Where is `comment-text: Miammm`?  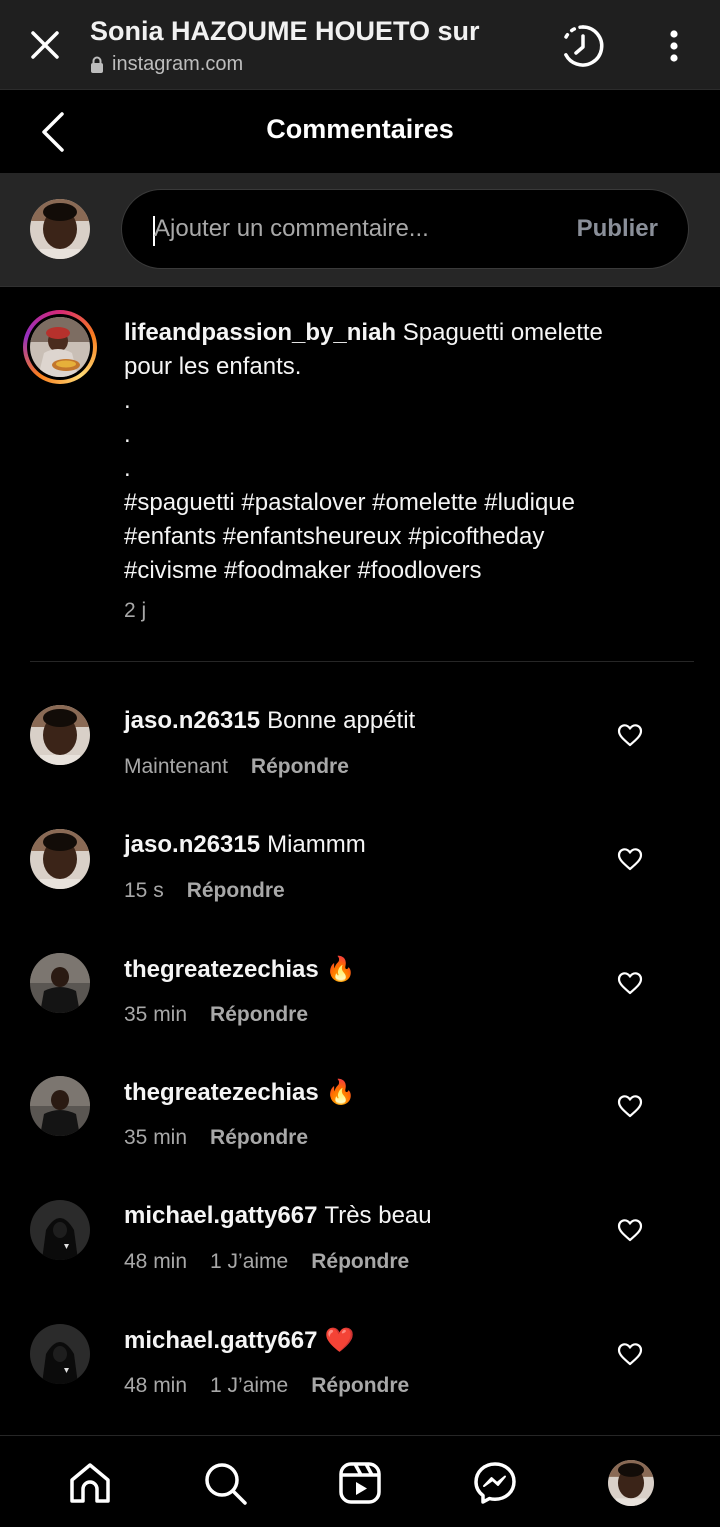
comment-text: Miammm is located at coordinates (316, 844).